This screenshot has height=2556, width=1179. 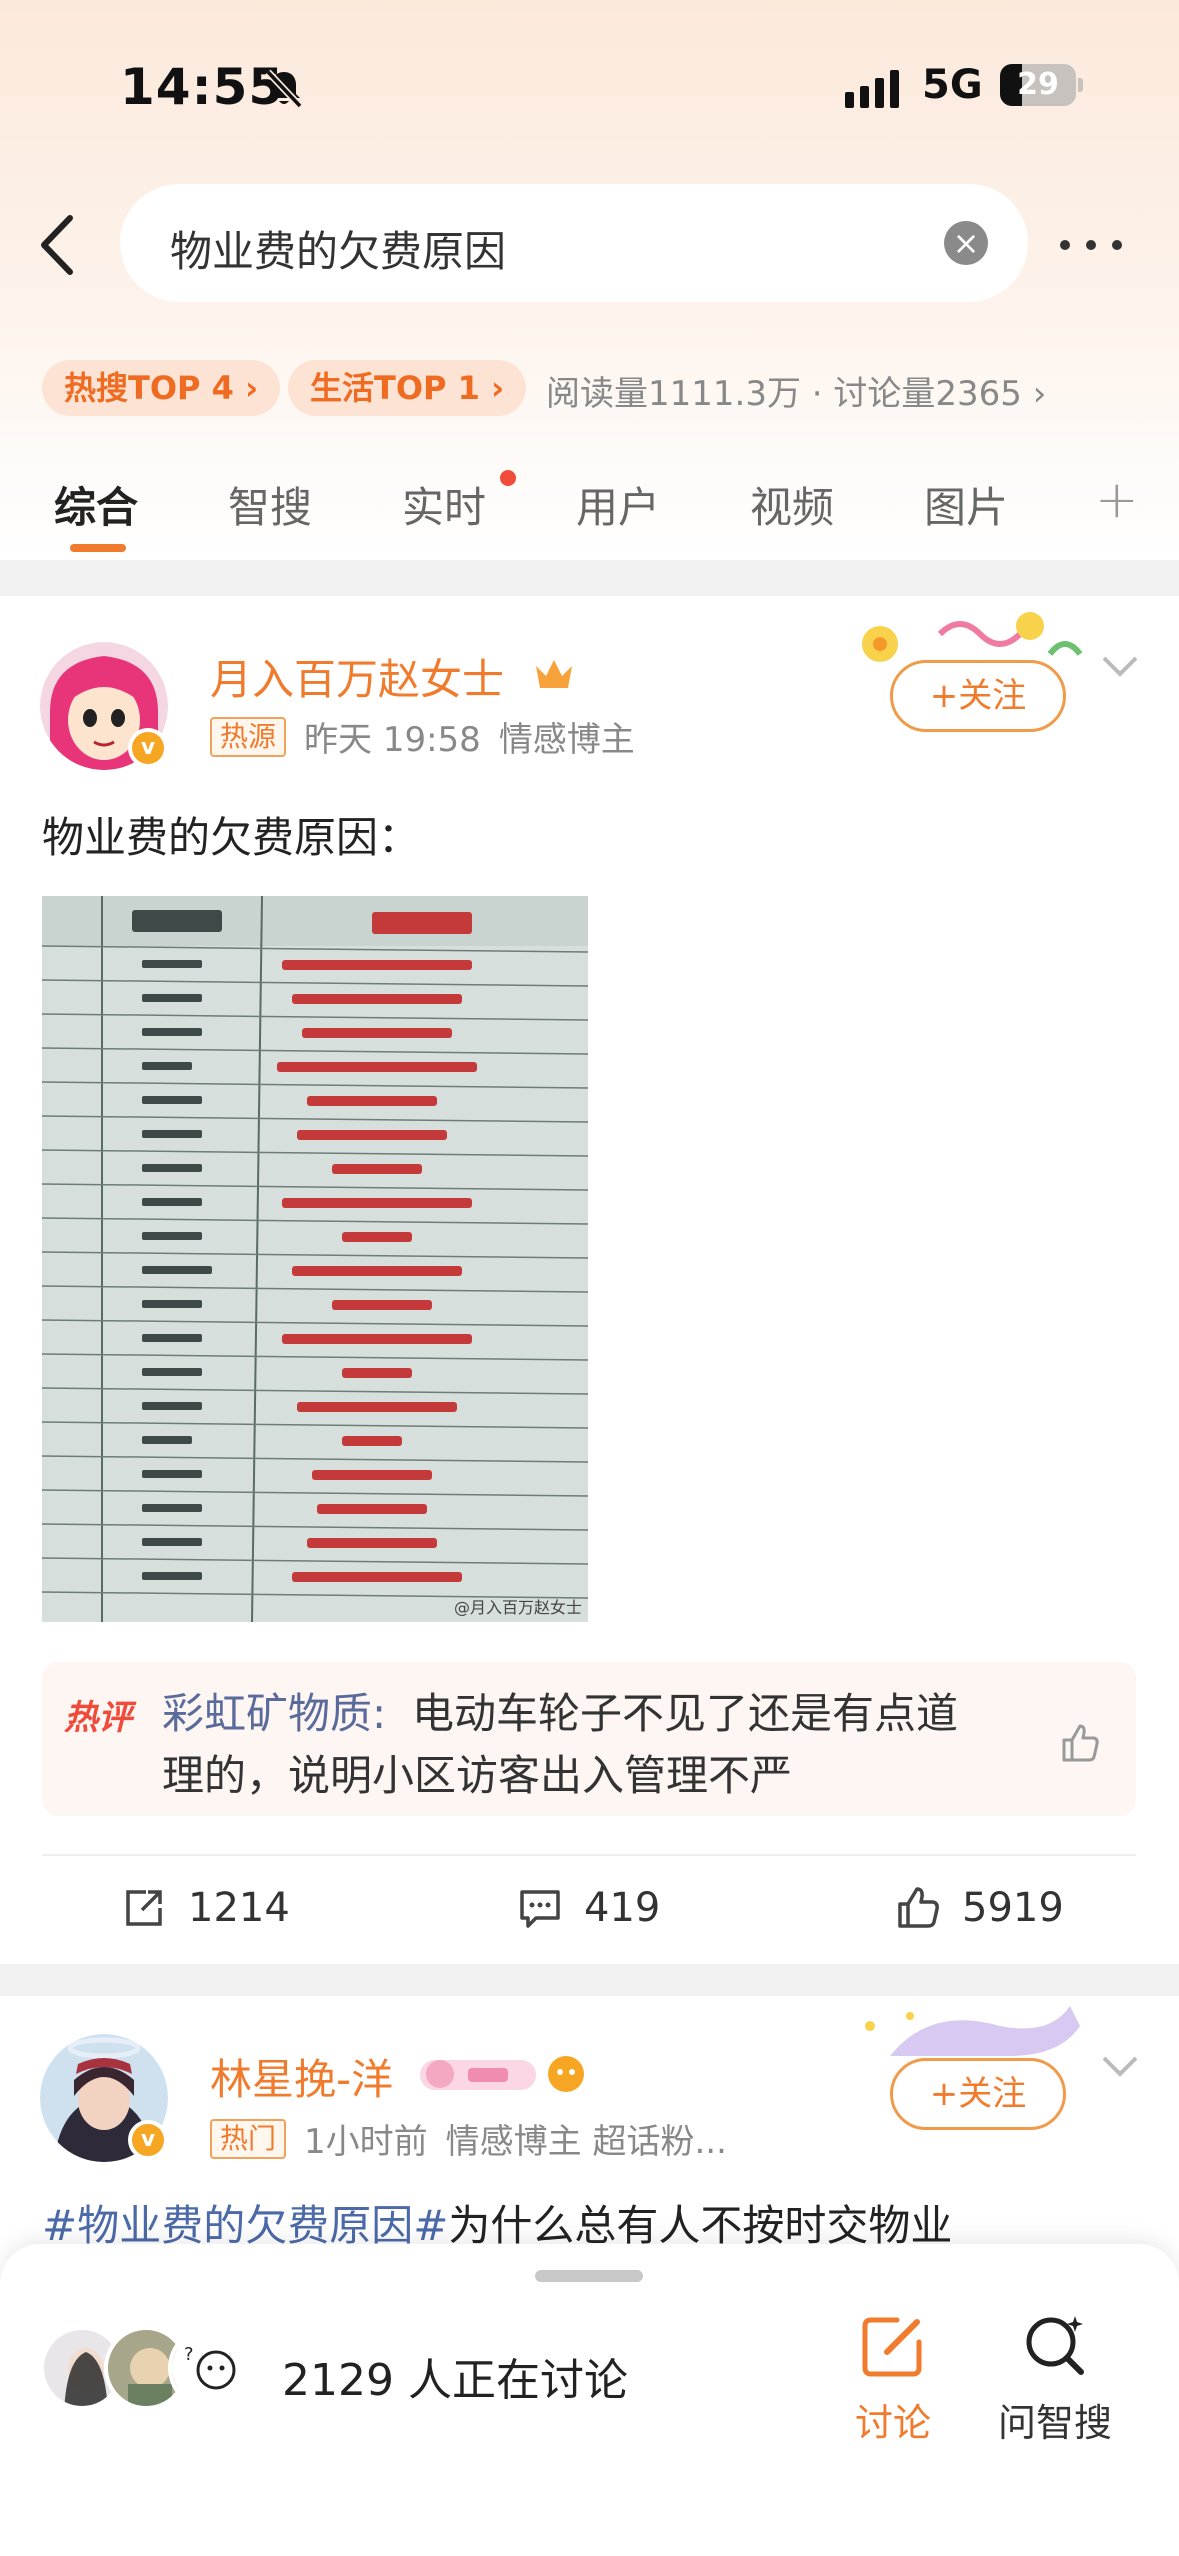 I want to click on discuss-label: 讨论, so click(x=892, y=2423).